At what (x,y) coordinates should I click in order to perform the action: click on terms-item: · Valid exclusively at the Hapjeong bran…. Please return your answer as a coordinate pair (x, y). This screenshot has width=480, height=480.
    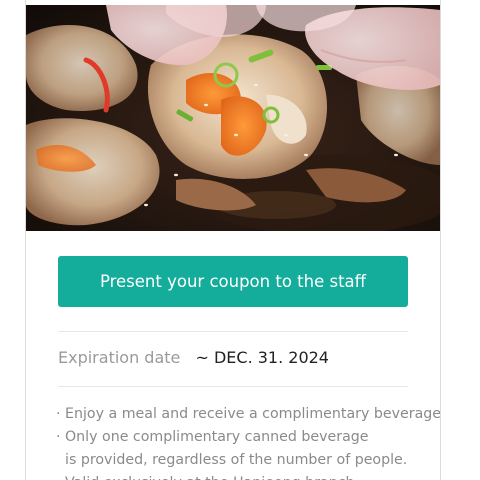
    Looking at the image, I should click on (248, 476).